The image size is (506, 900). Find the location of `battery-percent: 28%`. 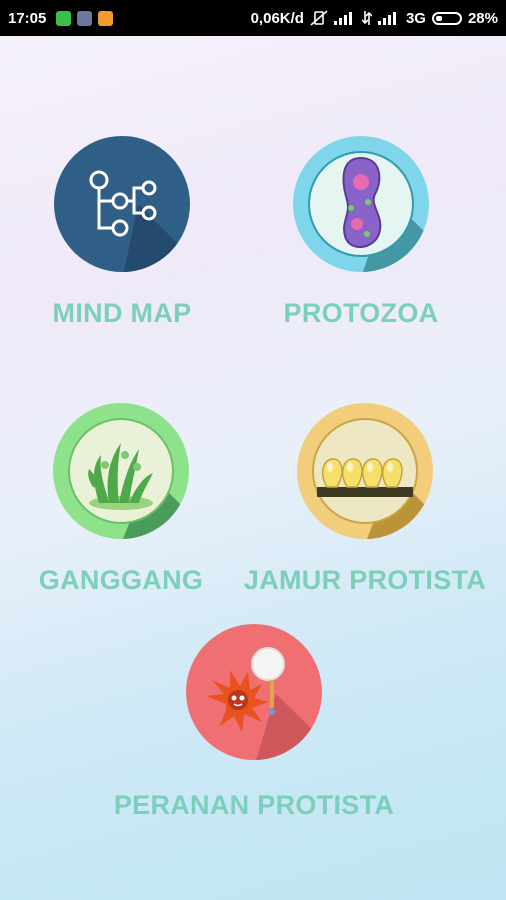

battery-percent: 28% is located at coordinates (482, 18).